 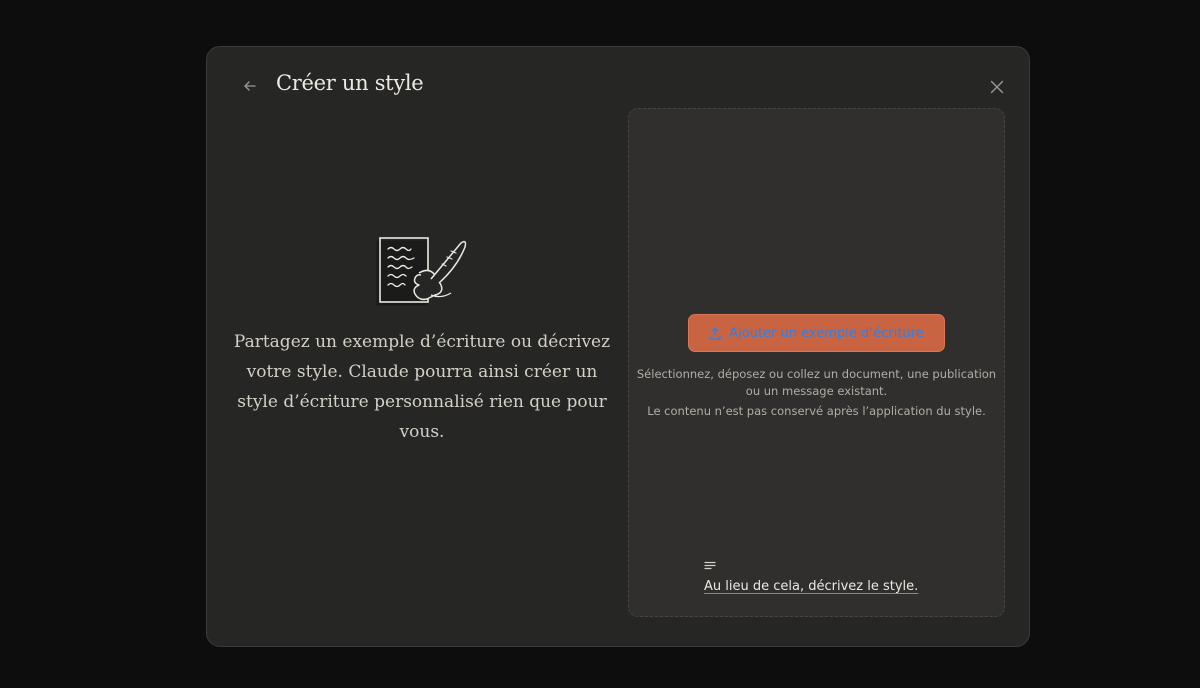 I want to click on dialog-title: Créer un style, so click(x=350, y=83).